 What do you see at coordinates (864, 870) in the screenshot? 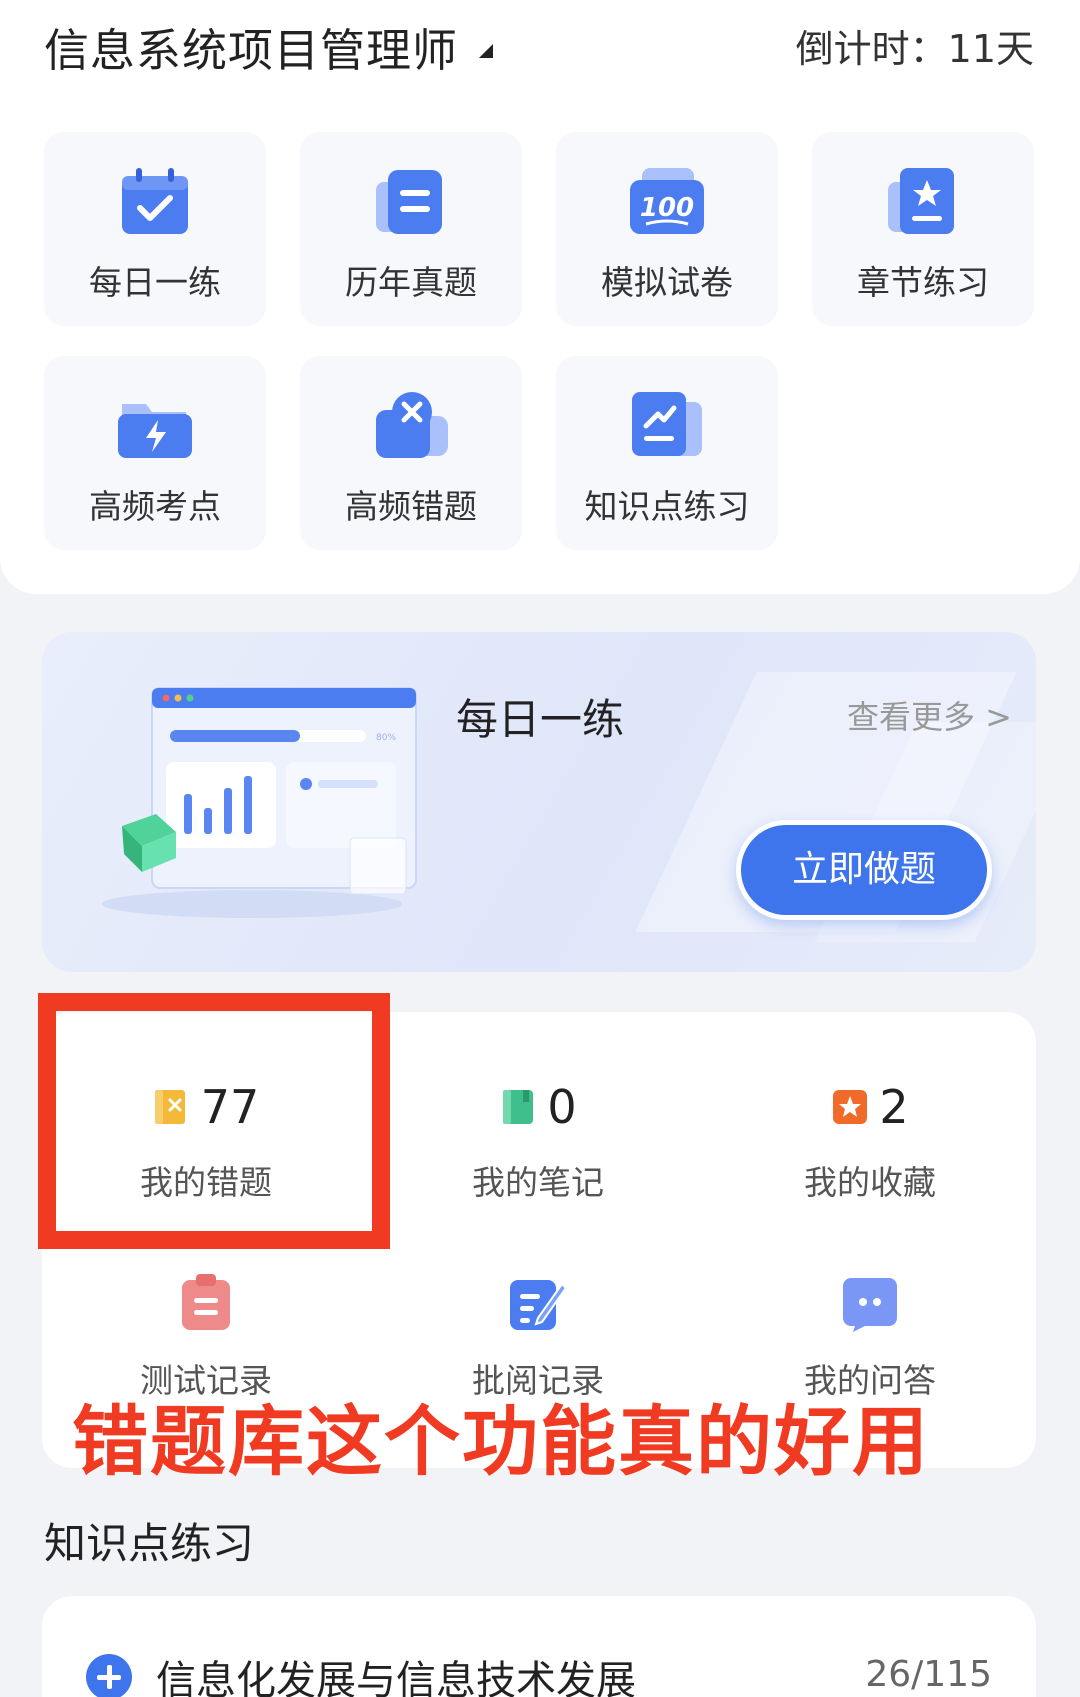
I see `start-practice-button: 立即做题` at bounding box center [864, 870].